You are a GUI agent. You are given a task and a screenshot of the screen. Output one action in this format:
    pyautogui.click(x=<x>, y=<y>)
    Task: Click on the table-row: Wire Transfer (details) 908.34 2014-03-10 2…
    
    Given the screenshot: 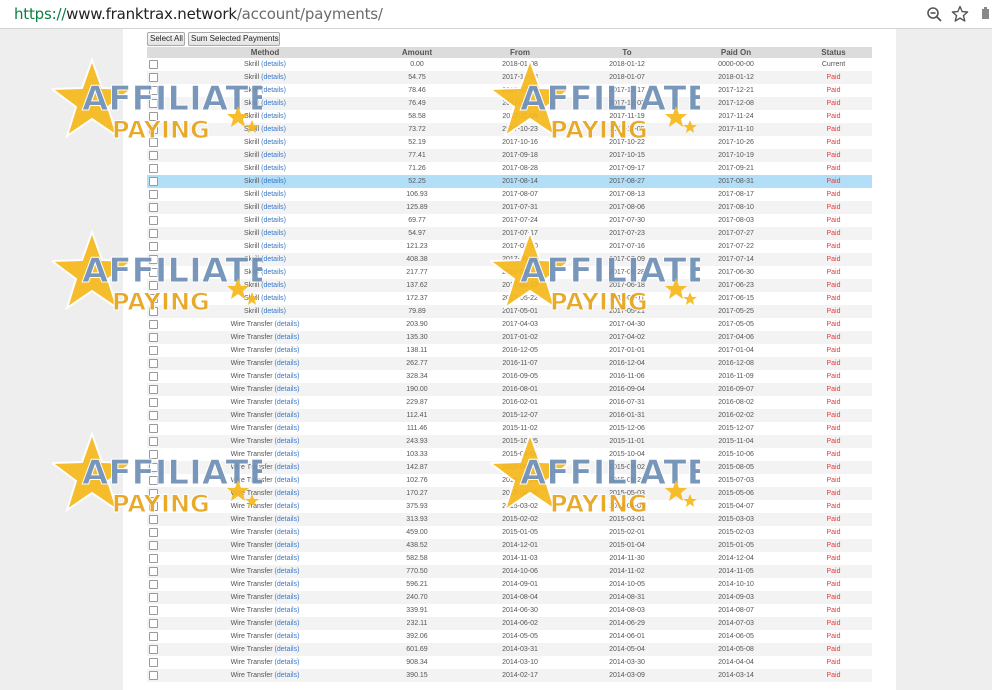 What is the action you would take?
    pyautogui.click(x=509, y=662)
    